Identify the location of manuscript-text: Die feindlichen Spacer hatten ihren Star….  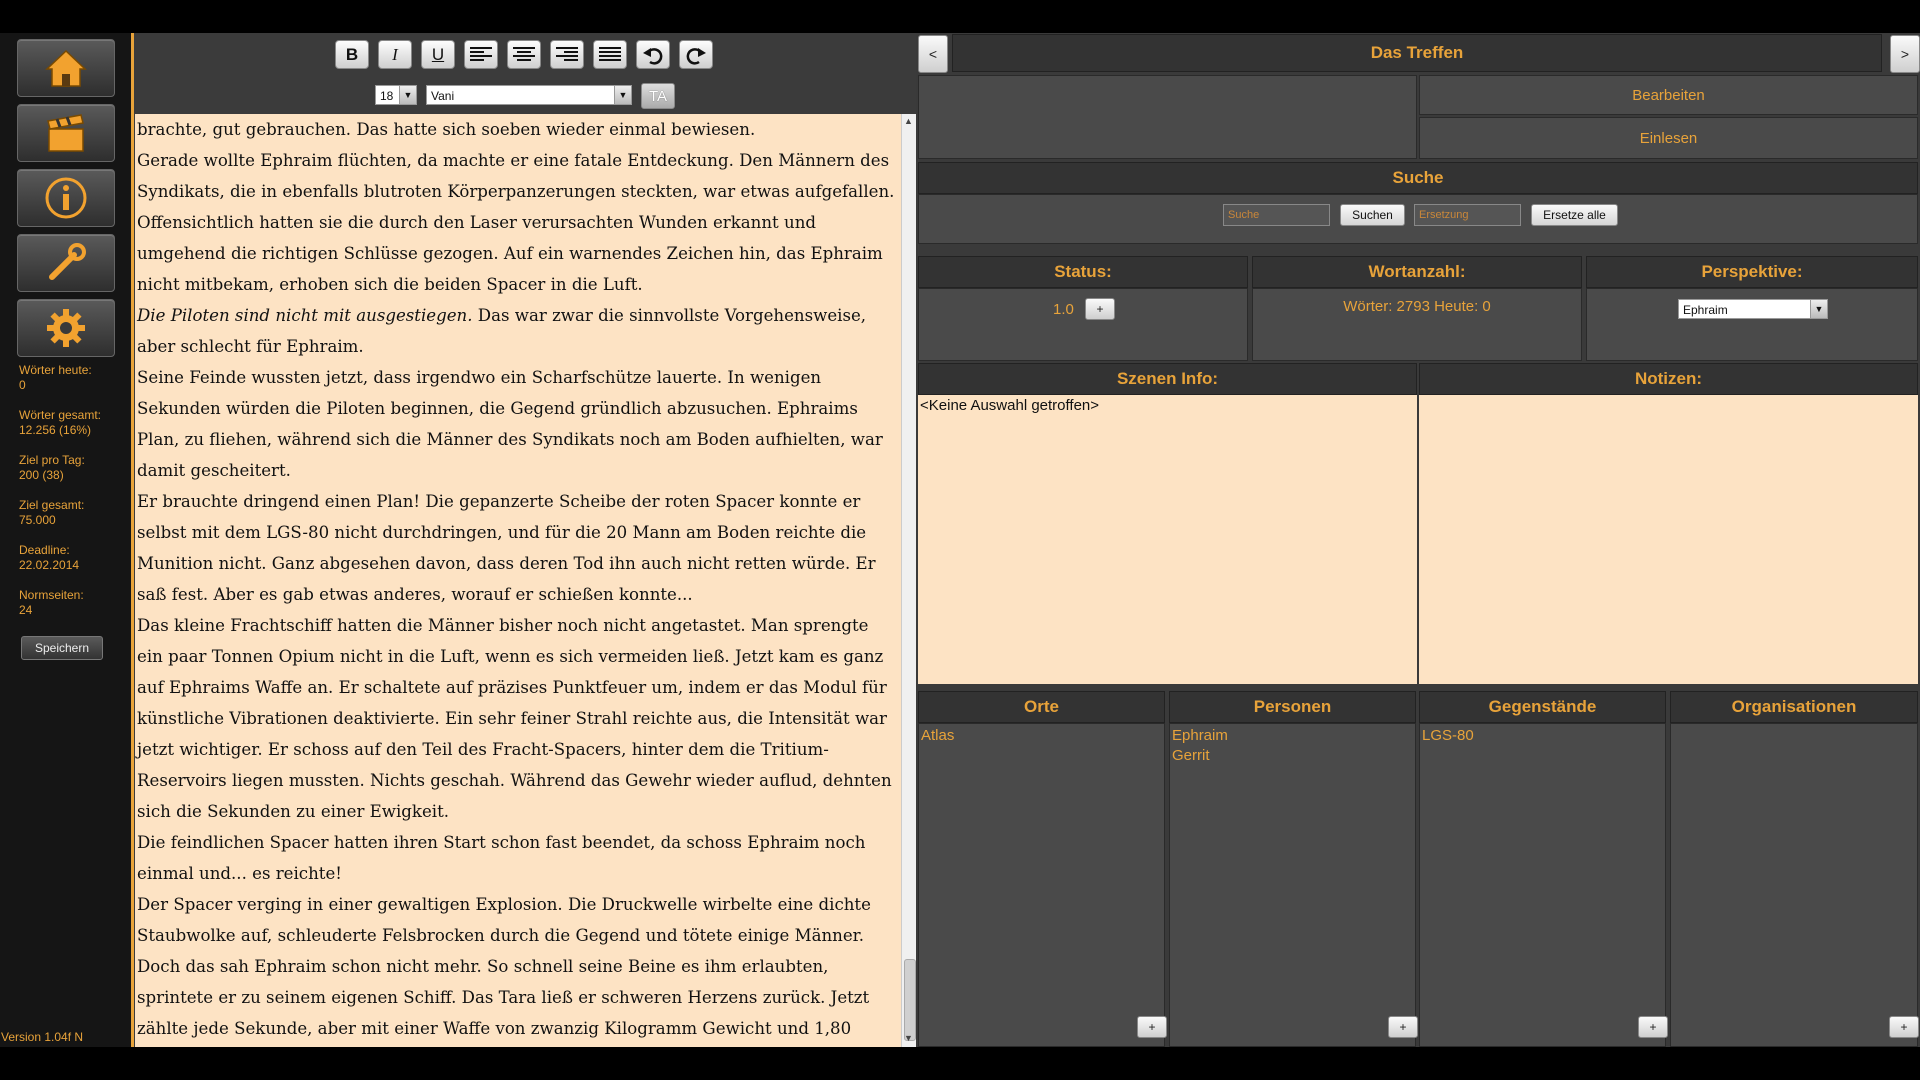
(501, 858).